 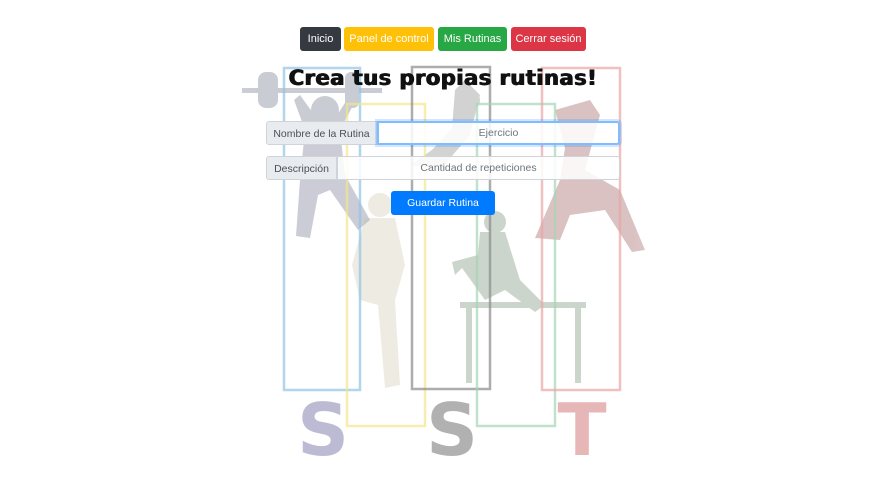 What do you see at coordinates (452, 430) in the screenshot?
I see `logo-letter-s-2: S` at bounding box center [452, 430].